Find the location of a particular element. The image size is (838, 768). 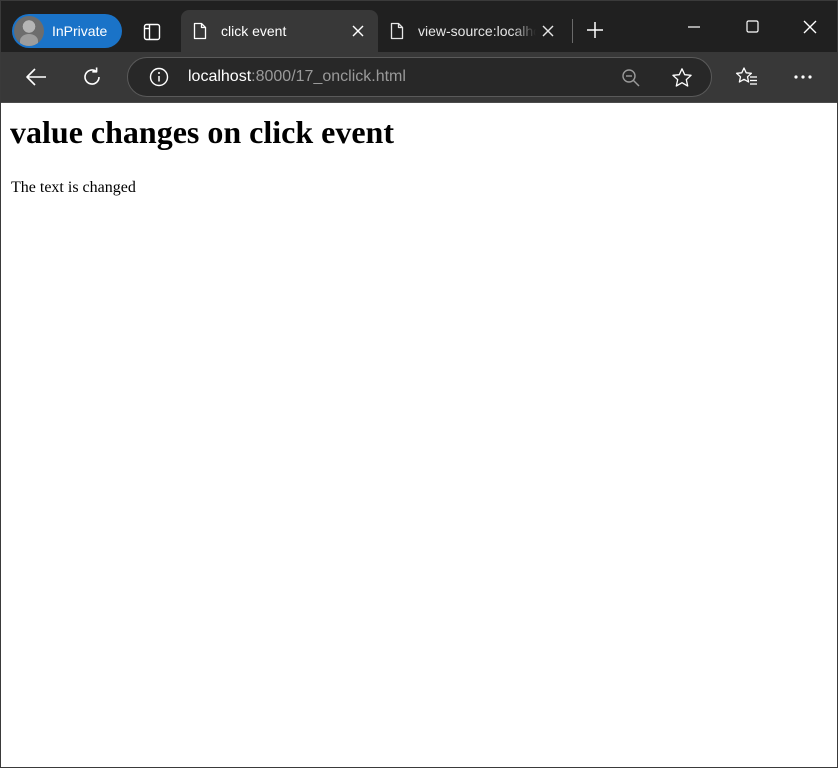

tab-actions-button is located at coordinates (152, 32).